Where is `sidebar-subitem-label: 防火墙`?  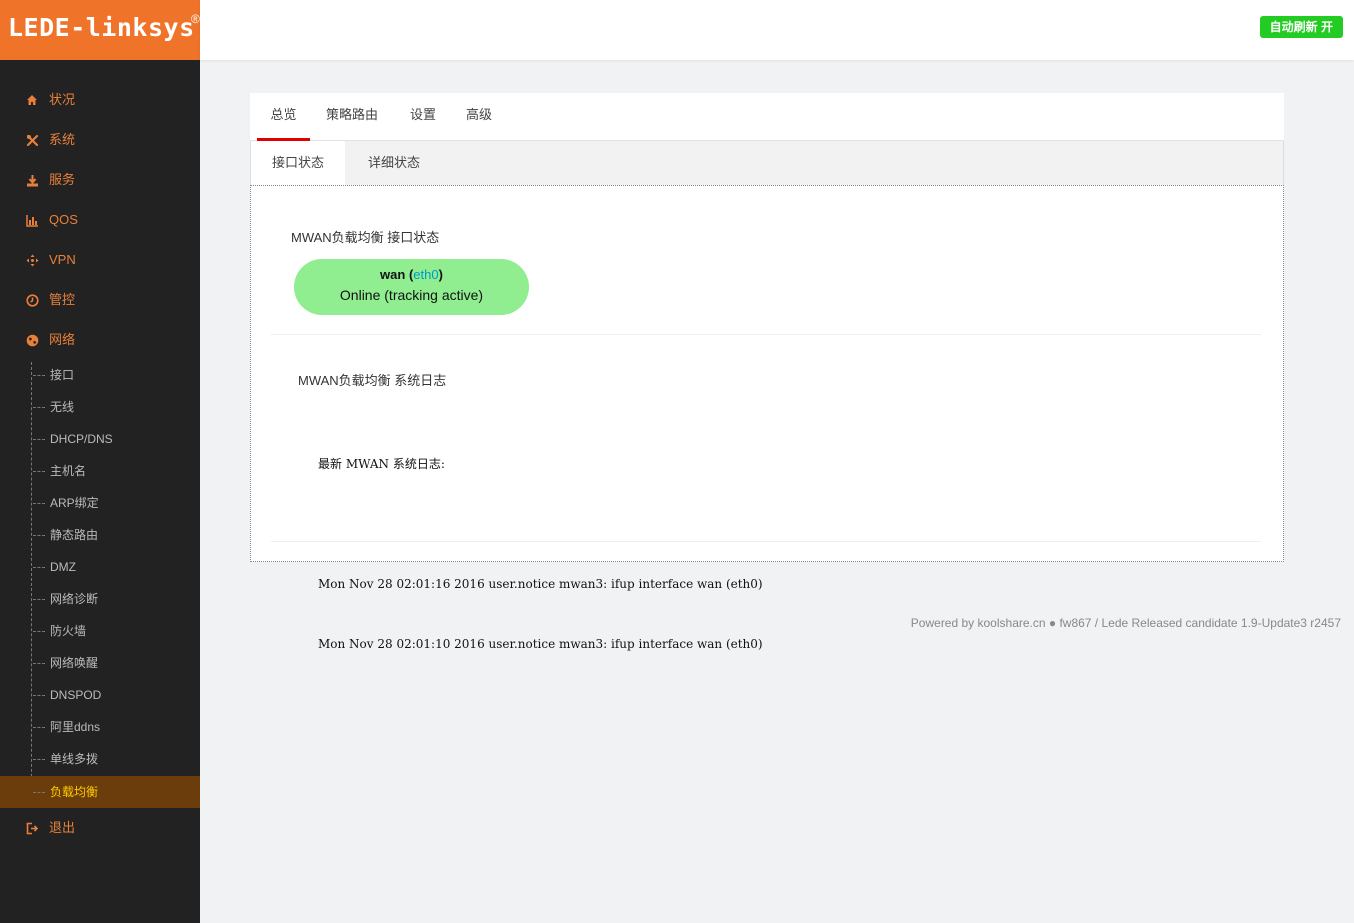 sidebar-subitem-label: 防火墙 is located at coordinates (68, 631).